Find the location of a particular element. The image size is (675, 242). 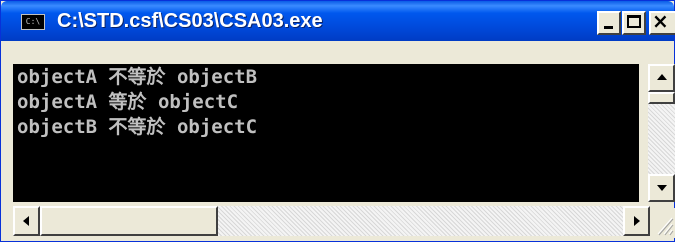

arrow-left-icon is located at coordinates (26, 221).